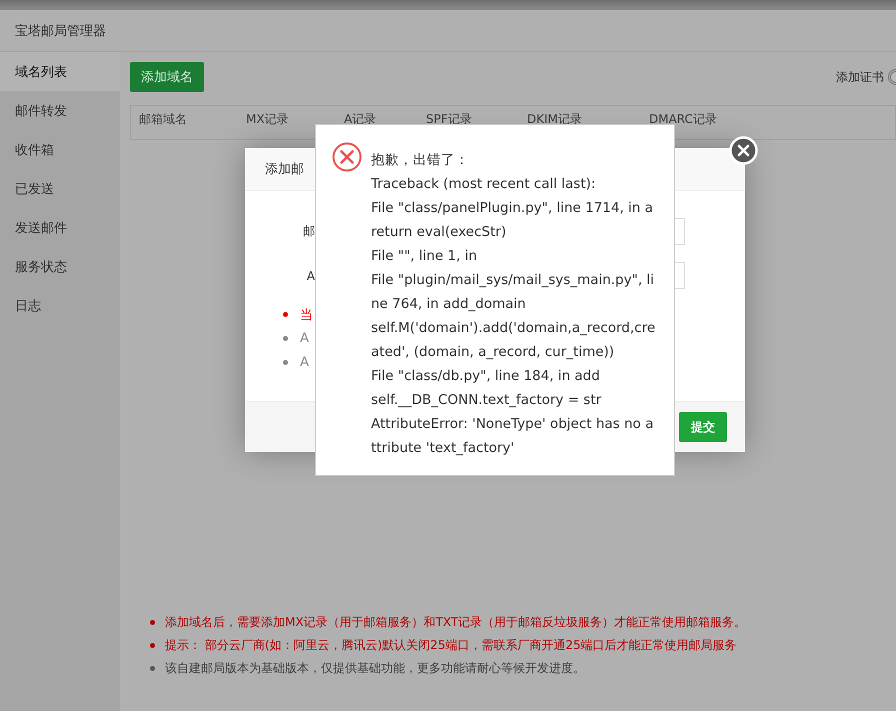 The height and width of the screenshot is (711, 896). I want to click on sidebar-item: 已发送, so click(60, 188).